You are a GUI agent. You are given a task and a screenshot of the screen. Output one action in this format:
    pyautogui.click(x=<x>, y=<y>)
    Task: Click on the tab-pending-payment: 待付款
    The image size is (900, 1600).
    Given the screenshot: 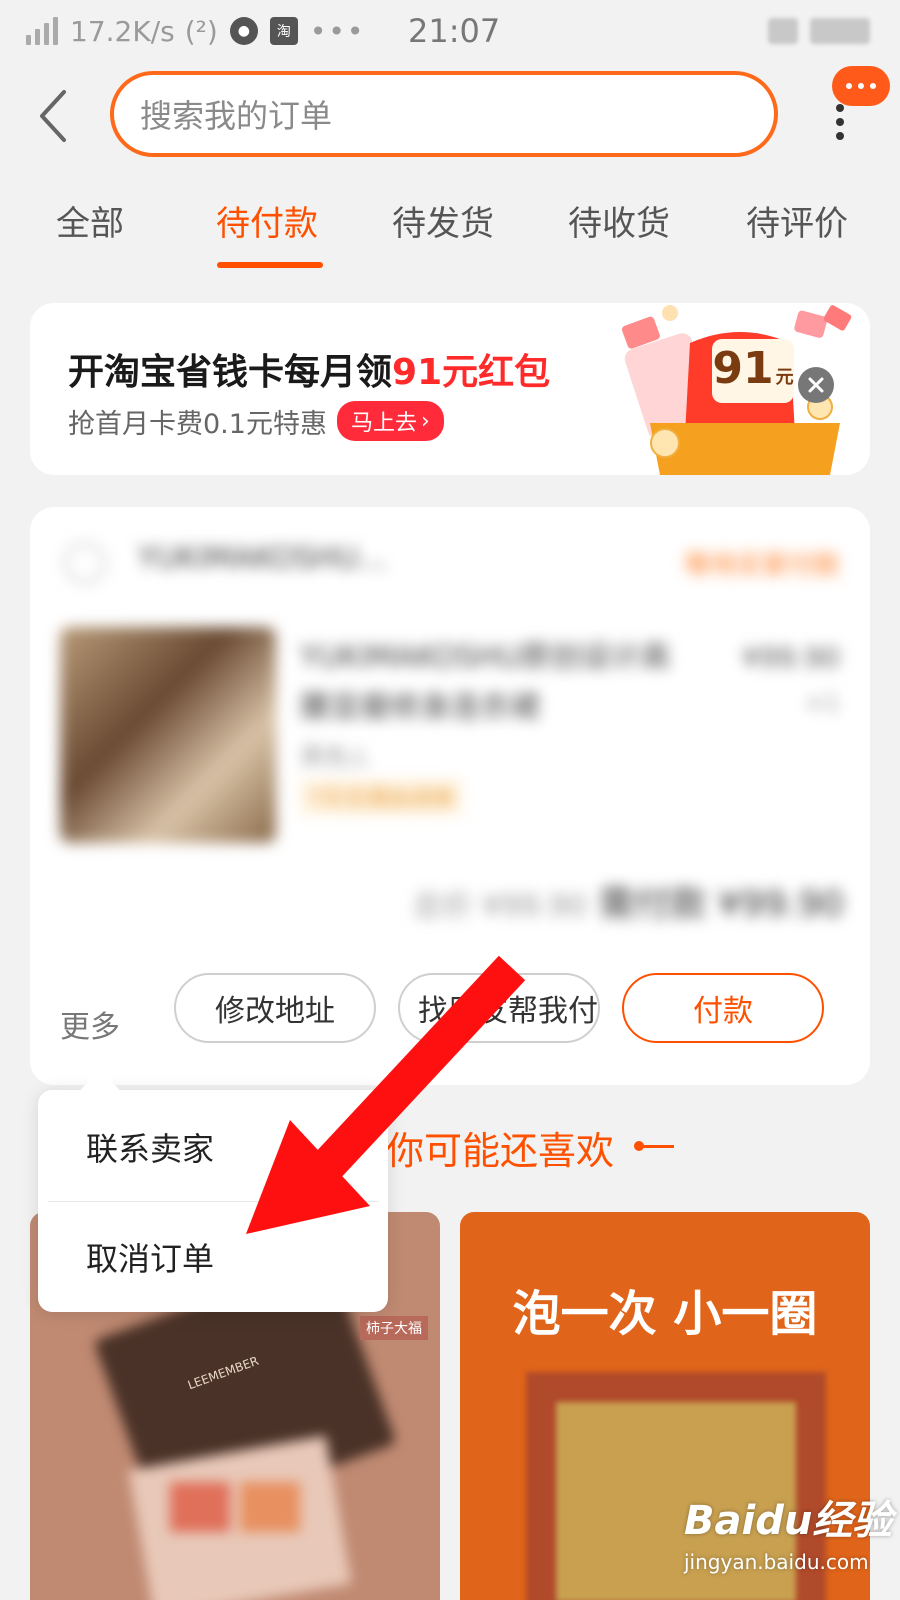 What is the action you would take?
    pyautogui.click(x=267, y=220)
    